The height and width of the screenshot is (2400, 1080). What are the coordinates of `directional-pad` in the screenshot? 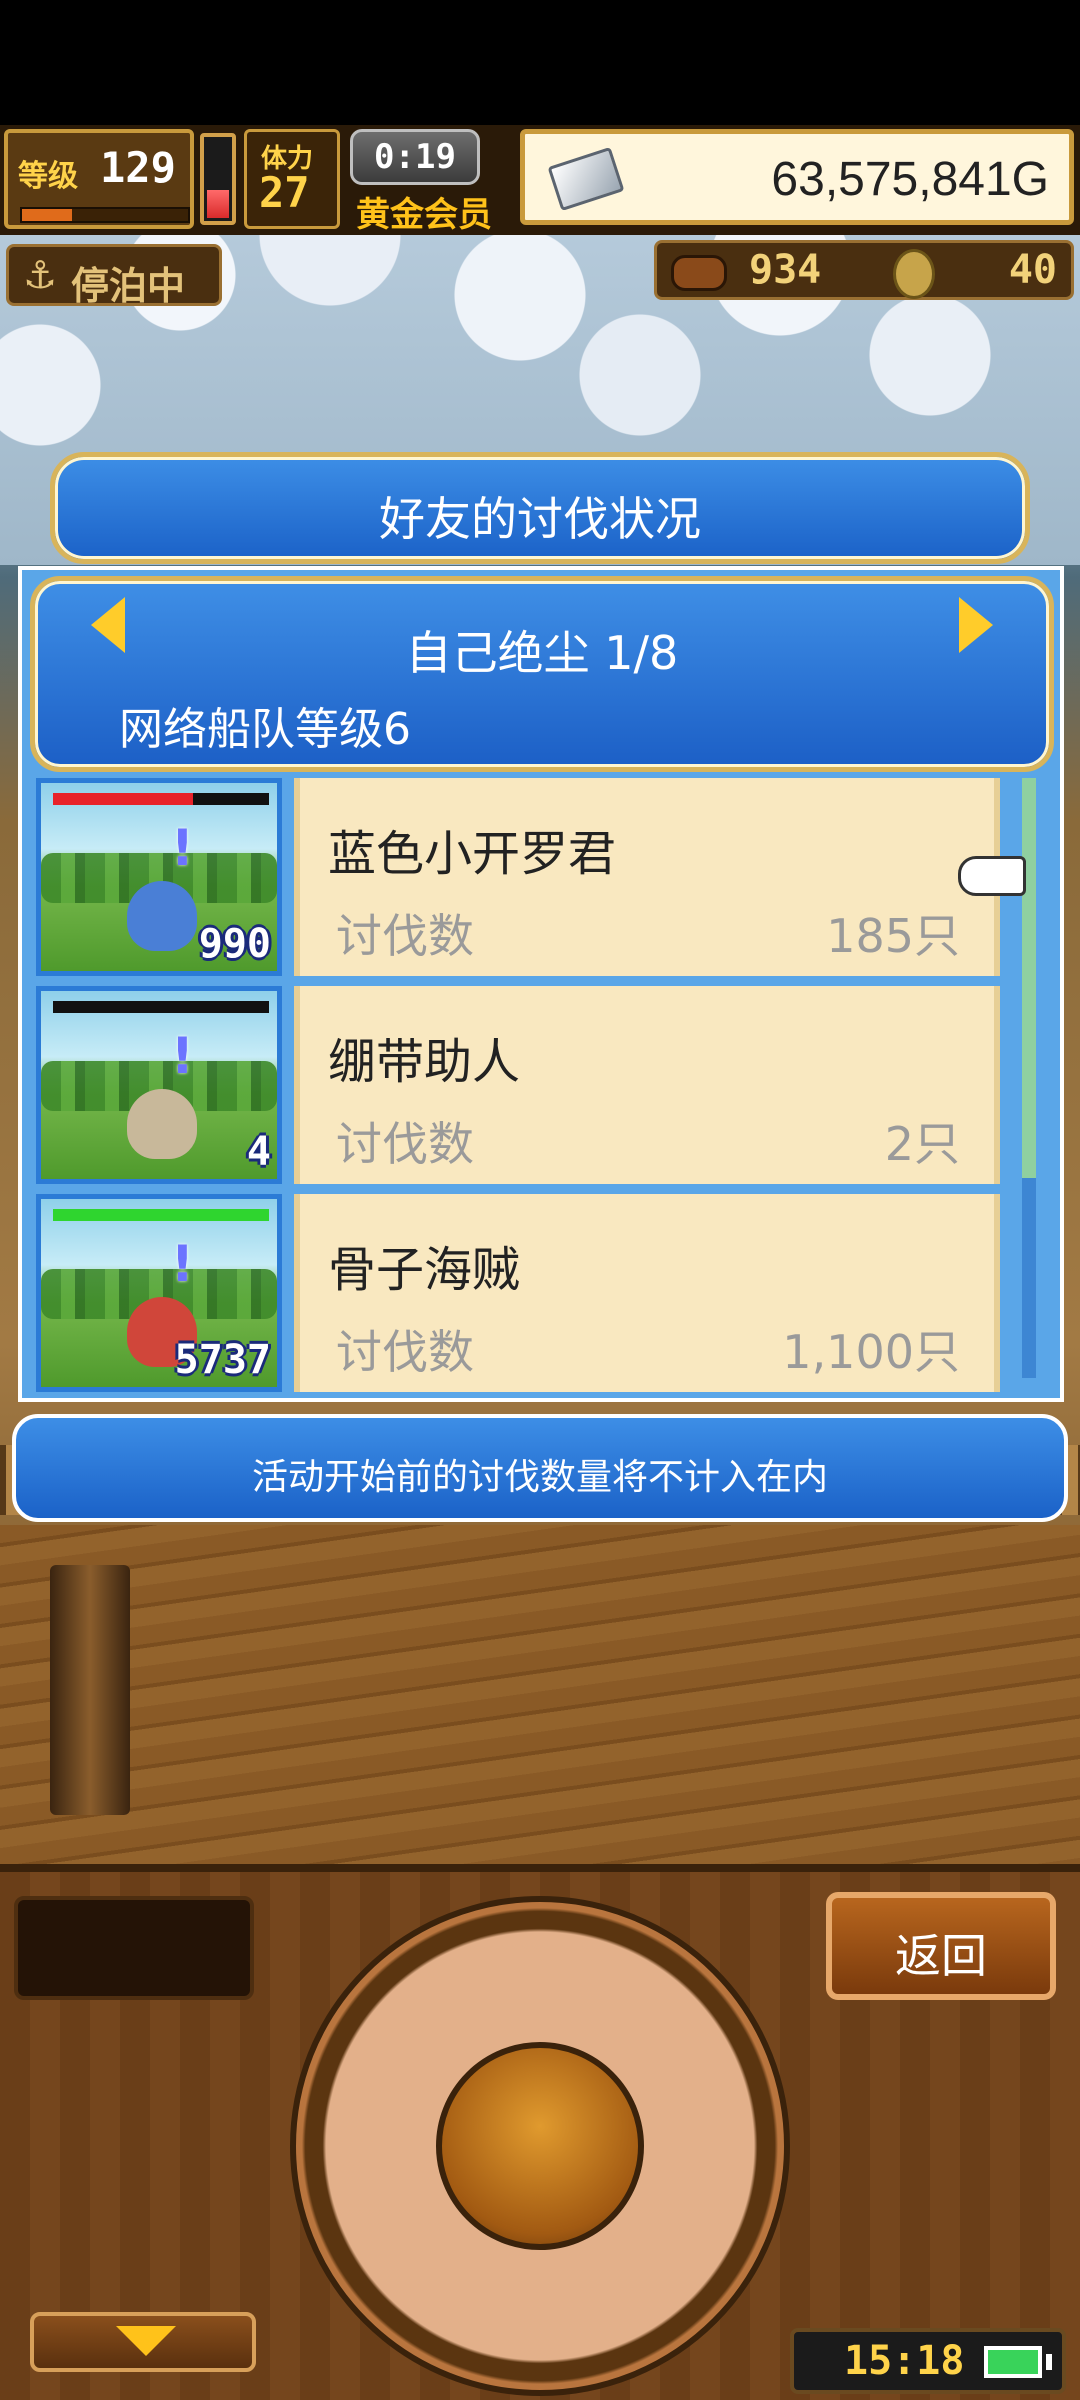 It's located at (540, 2146).